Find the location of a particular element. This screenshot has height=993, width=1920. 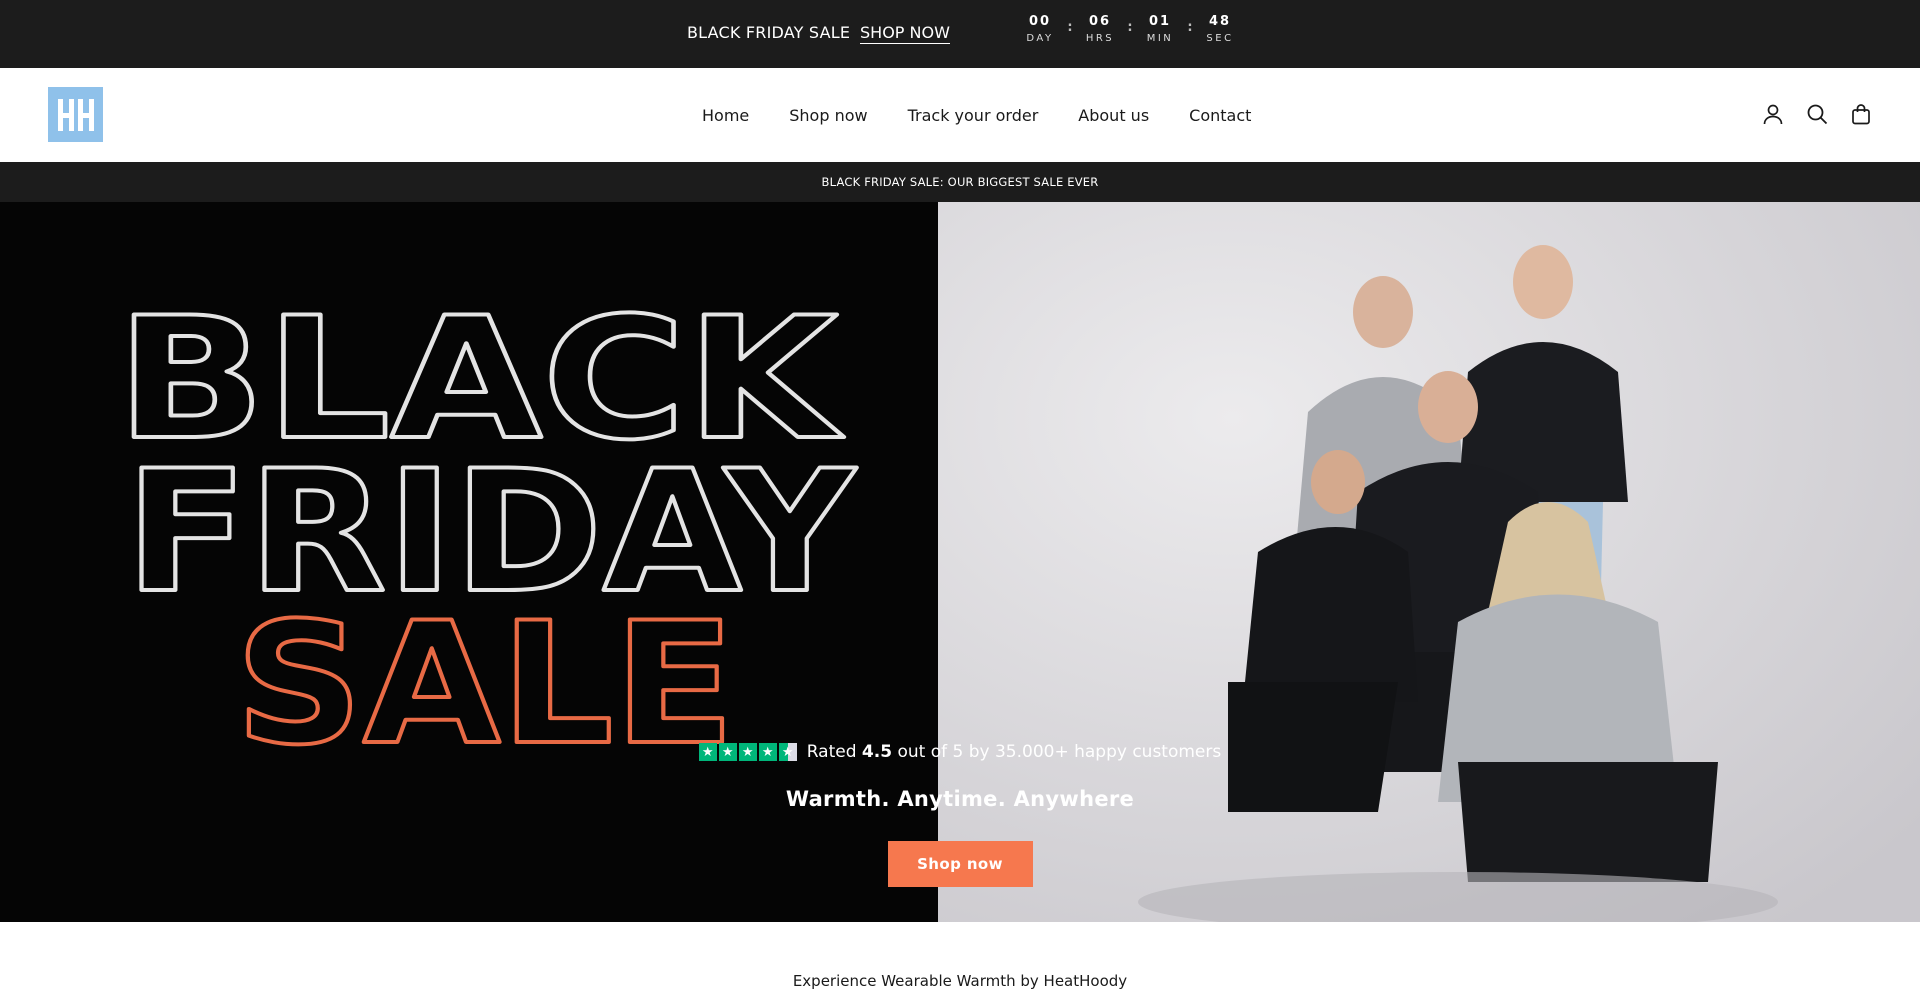

countdown-hours: 06 HRS is located at coordinates (1100, 29).